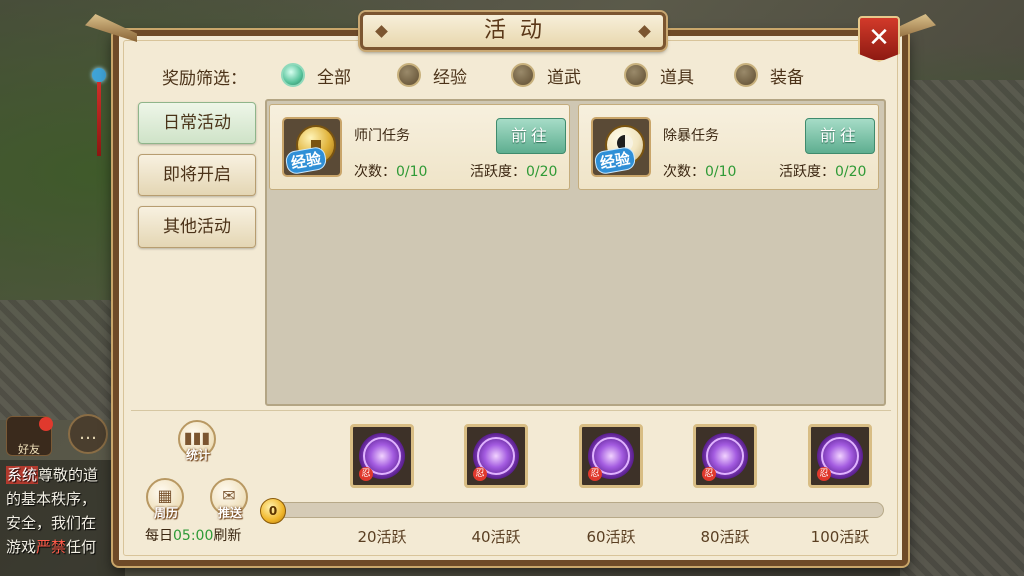 The height and width of the screenshot is (576, 1024). What do you see at coordinates (197, 123) in the screenshot?
I see `tab-daily-activities: 日常活动` at bounding box center [197, 123].